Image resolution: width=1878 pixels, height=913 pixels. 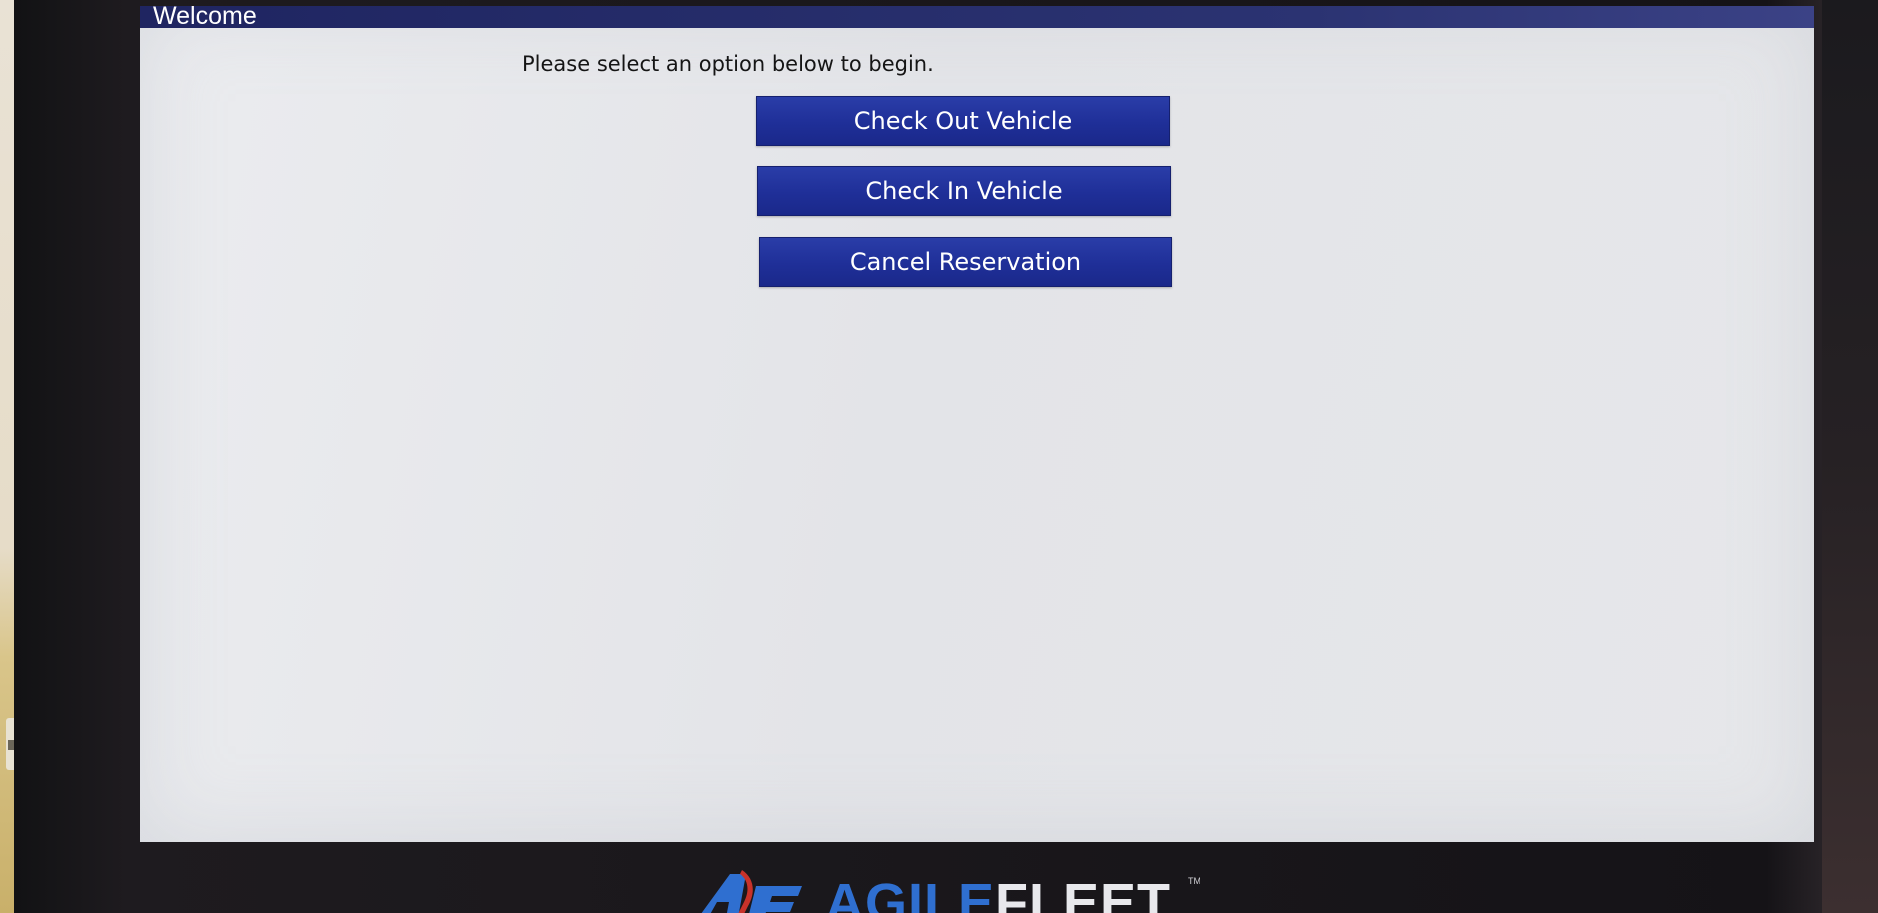 What do you see at coordinates (1083, 893) in the screenshot?
I see `logo-word-fleet: FLEET` at bounding box center [1083, 893].